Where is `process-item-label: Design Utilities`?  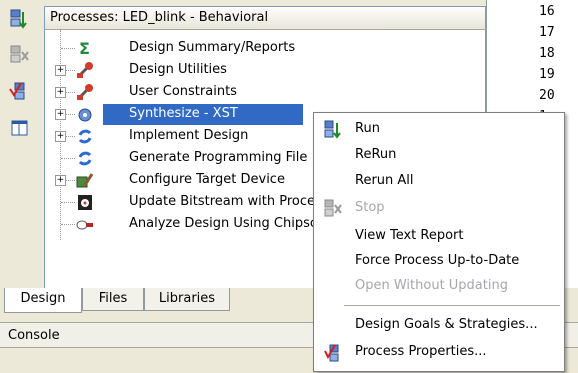 process-item-label: Design Utilities is located at coordinates (178, 69).